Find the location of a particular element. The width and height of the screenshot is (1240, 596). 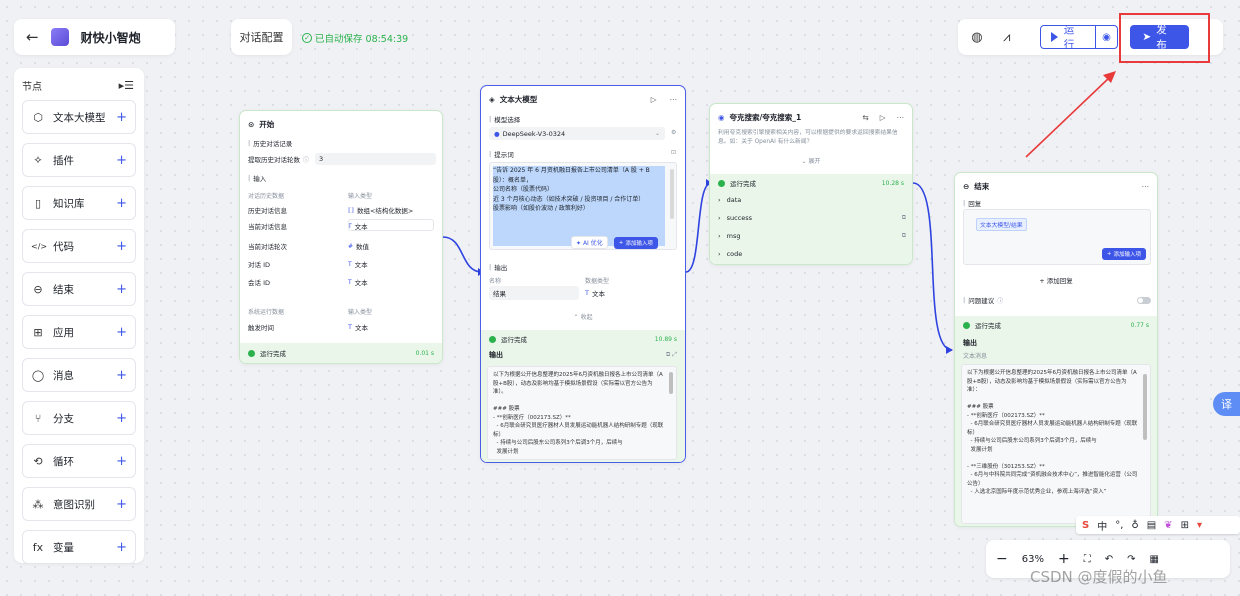

end-node-title: 结束 is located at coordinates (982, 186).